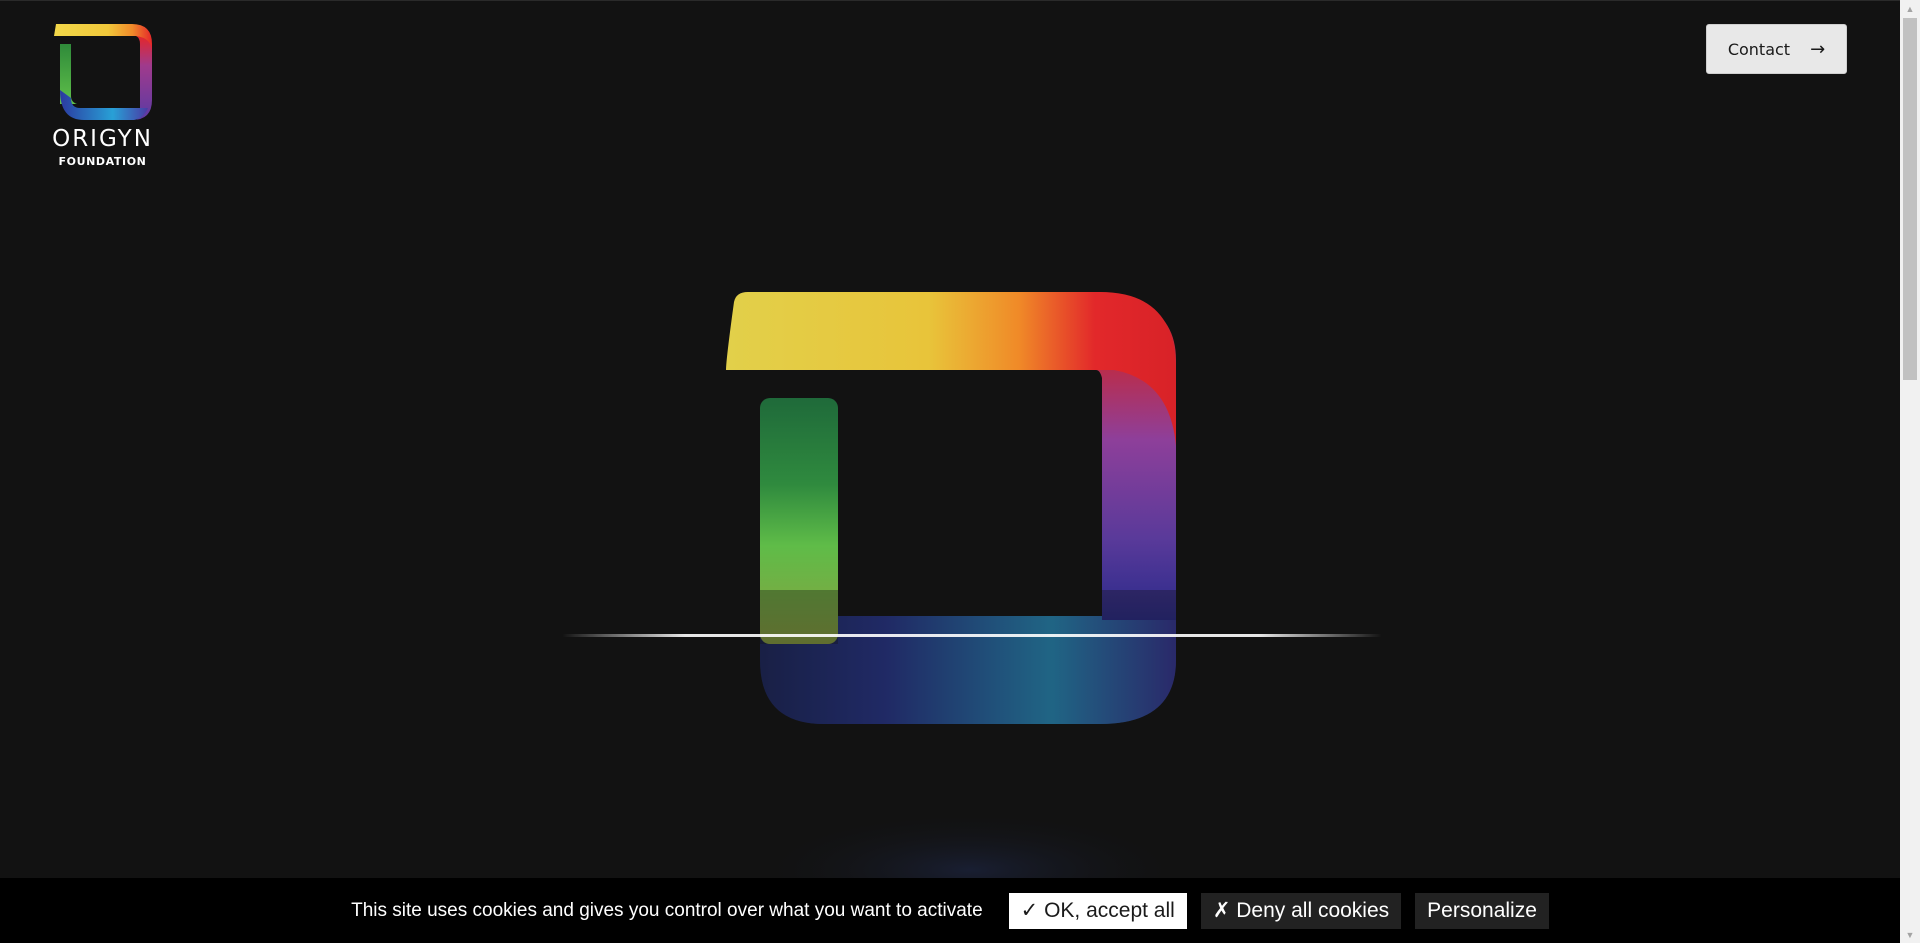 The width and height of the screenshot is (1920, 943). I want to click on scrollbar-thumb, so click(1910, 199).